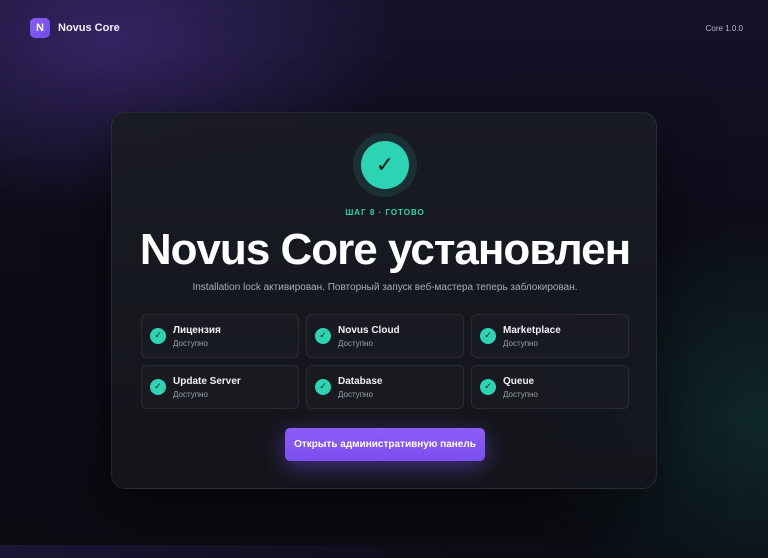 The image size is (768, 558). Describe the element at coordinates (40, 28) in the screenshot. I see `logo-icon: N` at that location.